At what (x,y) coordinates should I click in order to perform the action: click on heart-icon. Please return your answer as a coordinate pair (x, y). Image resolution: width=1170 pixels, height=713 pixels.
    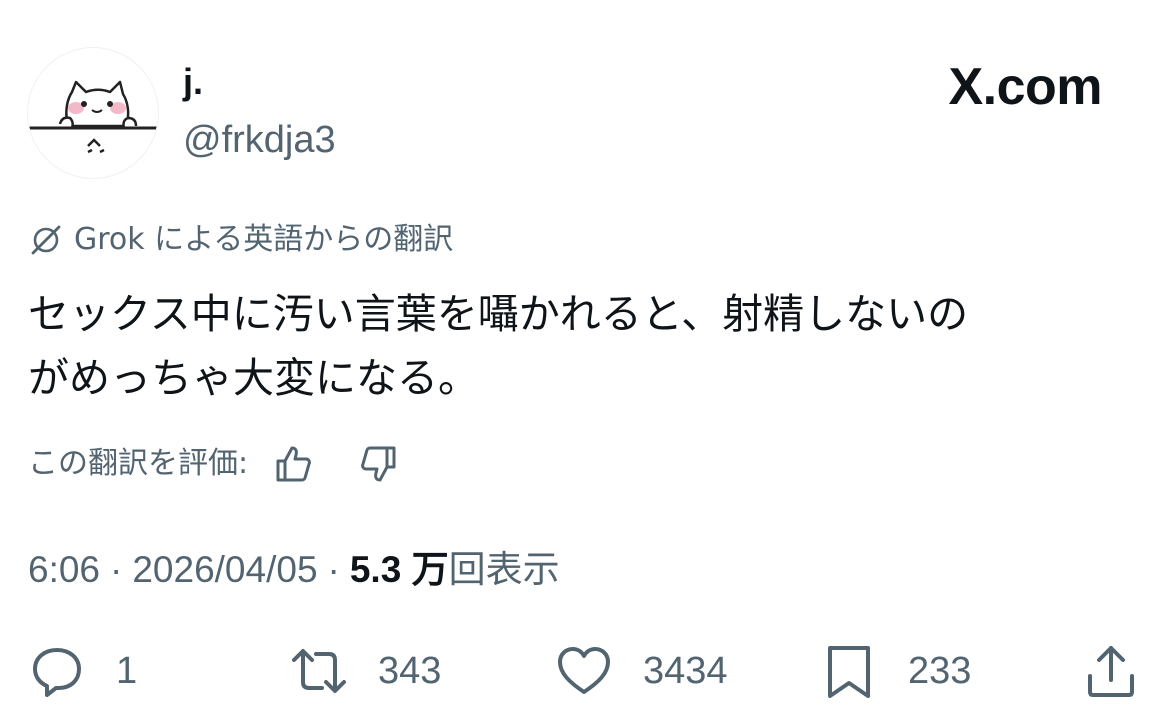
    Looking at the image, I should click on (584, 670).